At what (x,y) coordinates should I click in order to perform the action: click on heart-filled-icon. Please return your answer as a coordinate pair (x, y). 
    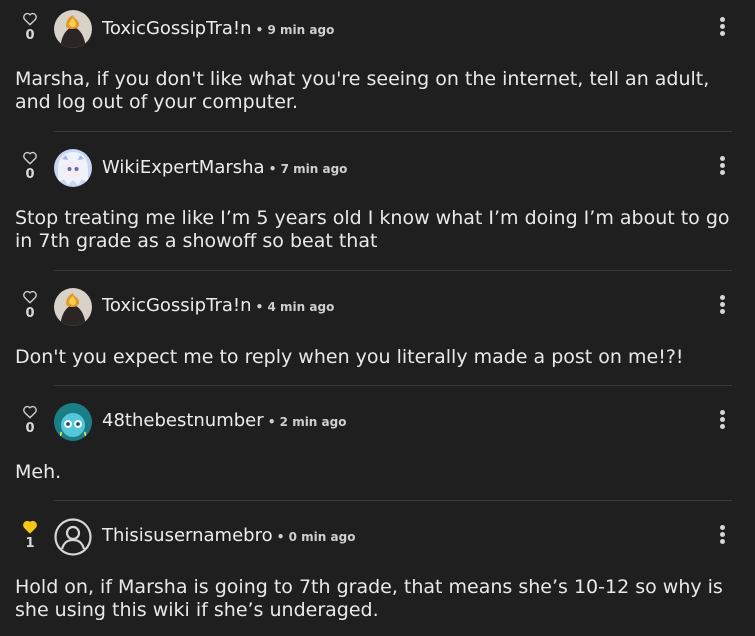
    Looking at the image, I should click on (30, 527).